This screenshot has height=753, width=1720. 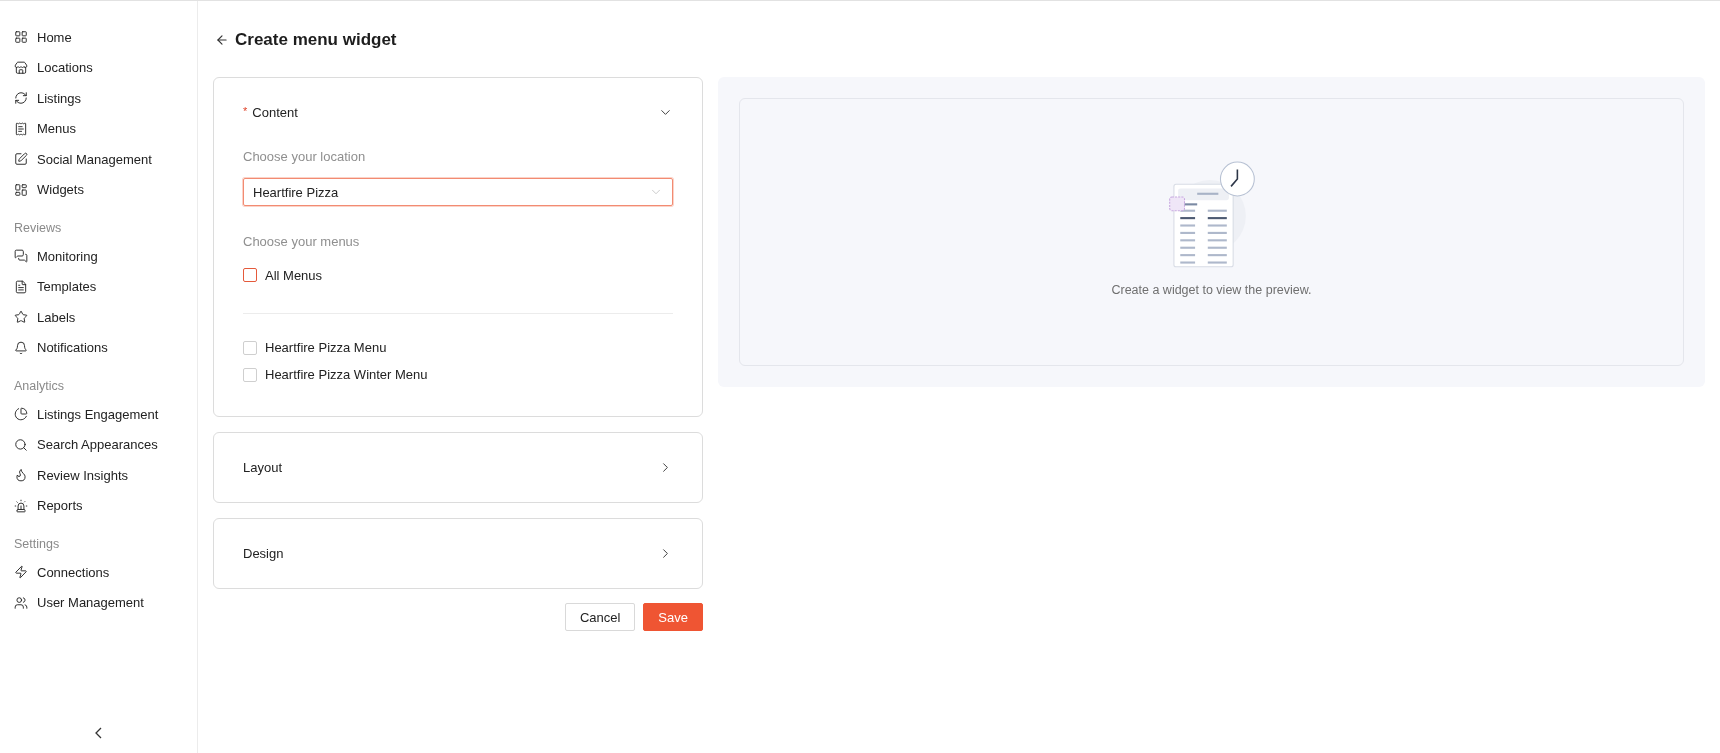 What do you see at coordinates (98, 572) in the screenshot?
I see `sidebar-item: Connections` at bounding box center [98, 572].